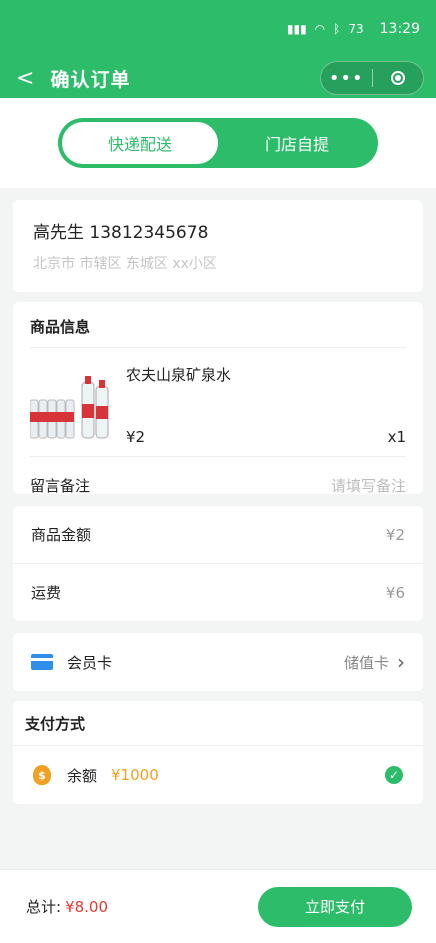 The height and width of the screenshot is (943, 436). I want to click on close-miniprogram-button, so click(398, 78).